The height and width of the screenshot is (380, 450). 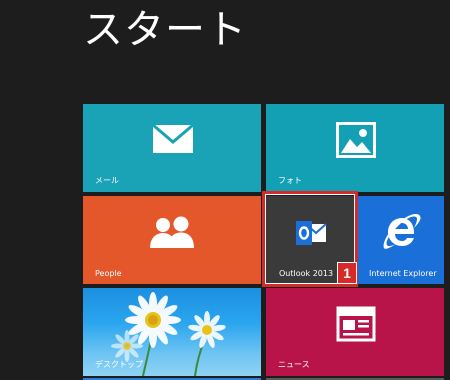 I want to click on news-icon, so click(x=356, y=324).